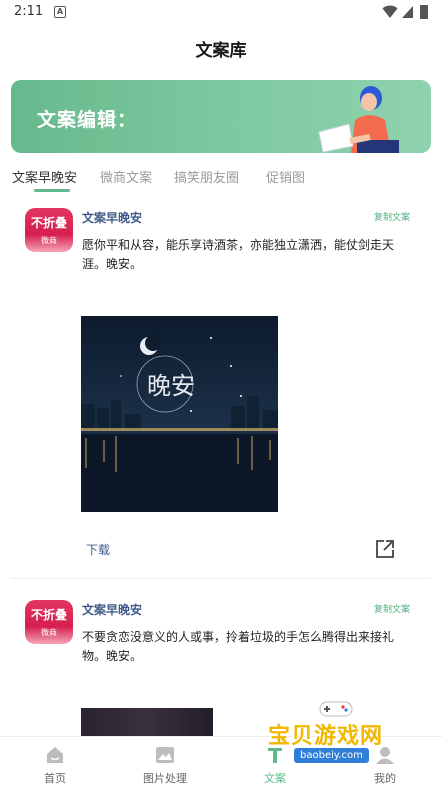 The height and width of the screenshot is (787, 442). Describe the element at coordinates (238, 254) in the screenshot. I see `post-text: 愿你平和从容，能乐享诗酒茶，亦能独立潇洒，能仗剑走天涯。晚安。` at that location.